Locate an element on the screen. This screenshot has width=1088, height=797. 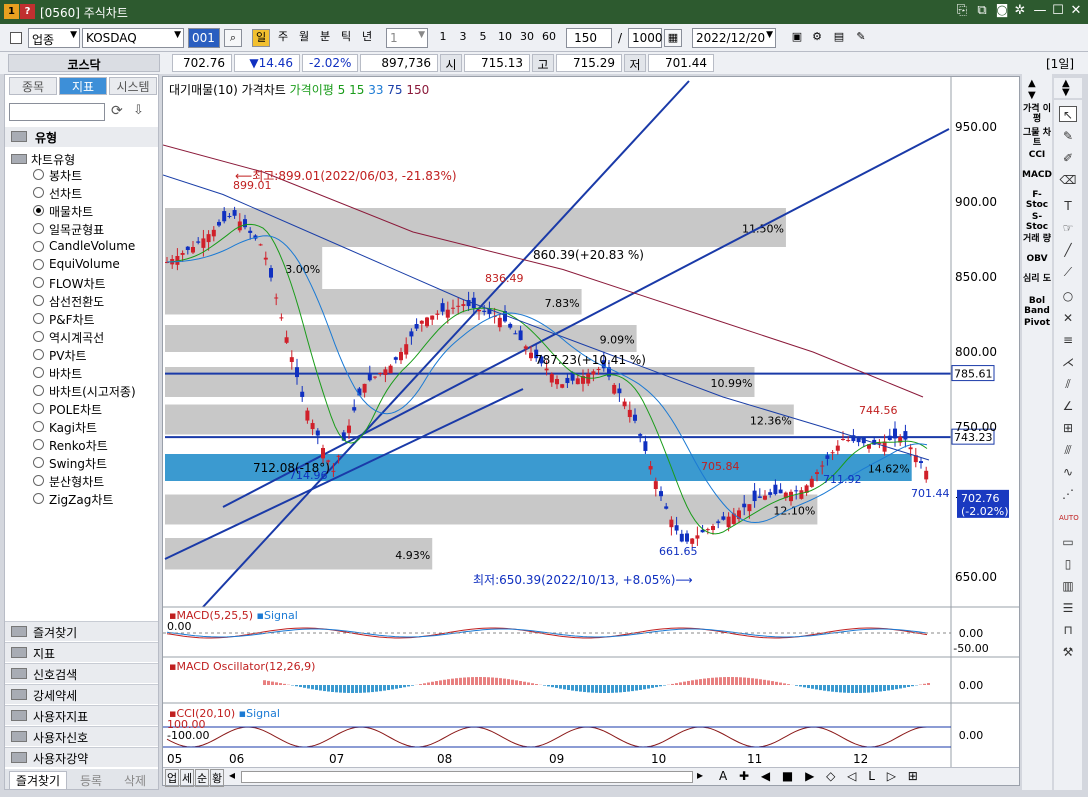
folder-item: 지표 is located at coordinates (81, 652).